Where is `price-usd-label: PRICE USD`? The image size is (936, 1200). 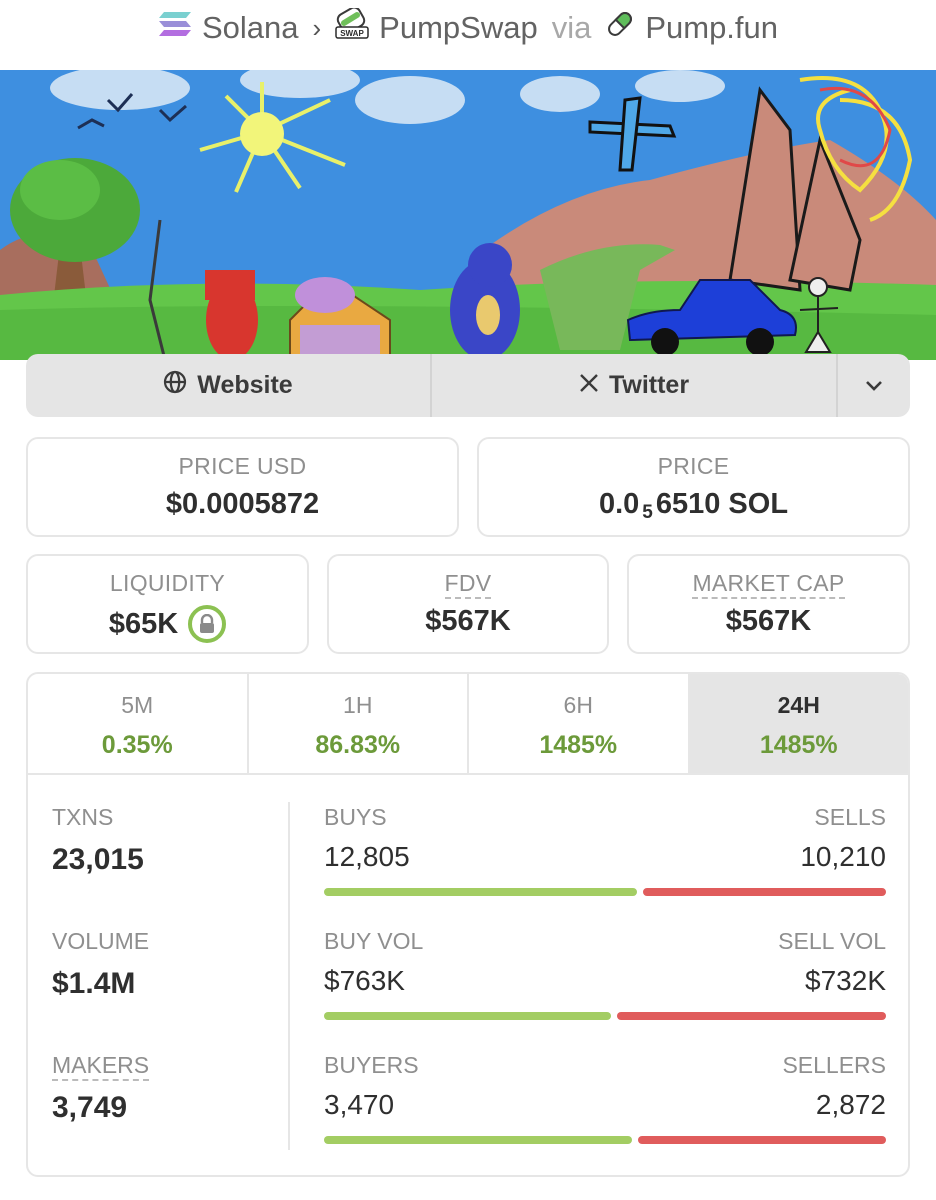
price-usd-label: PRICE USD is located at coordinates (242, 466).